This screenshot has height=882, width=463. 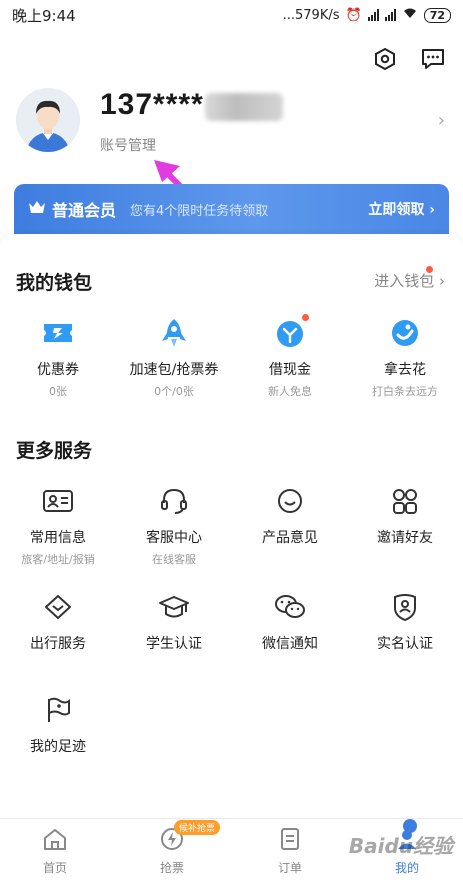 I want to click on notification-dot, so click(x=305, y=317).